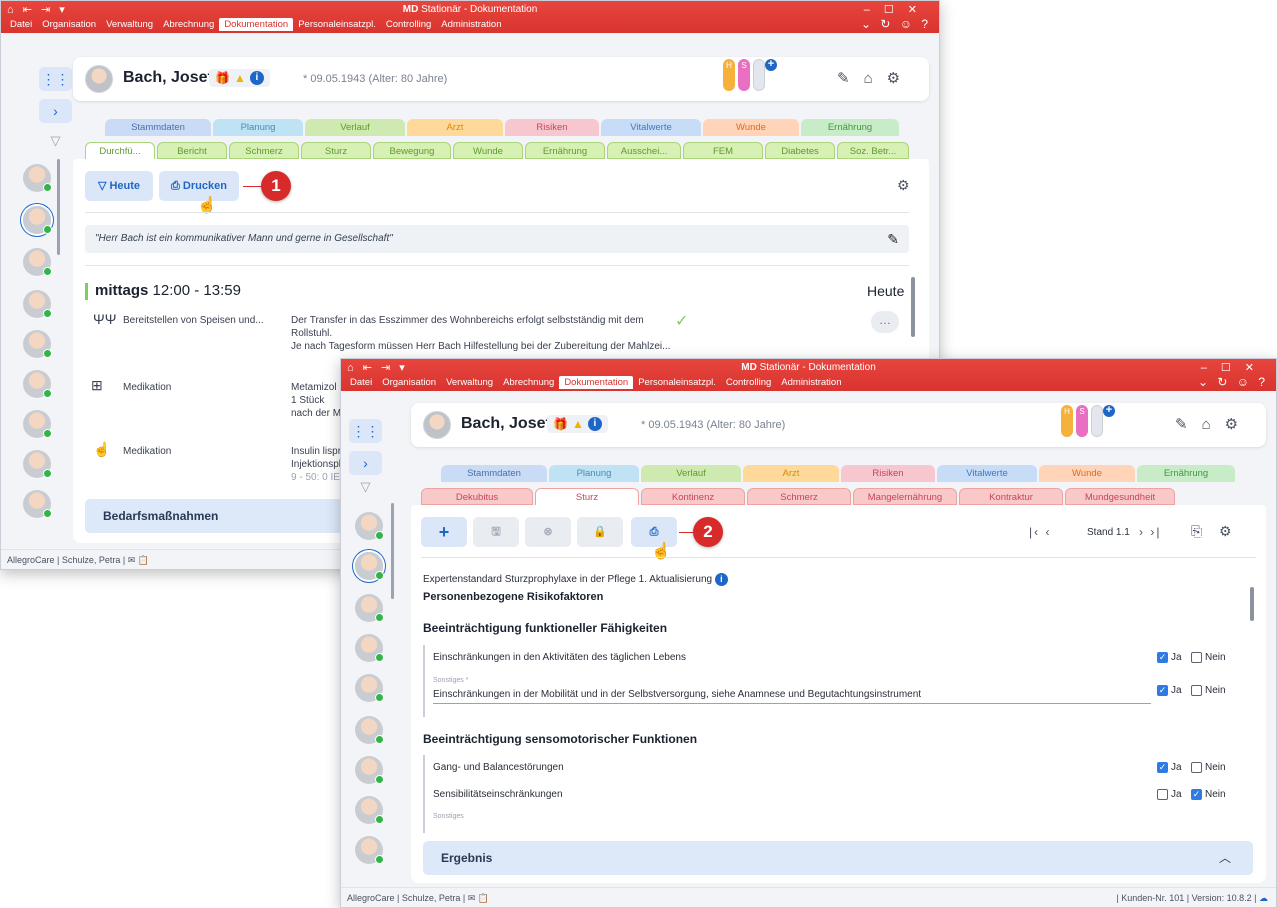  Describe the element at coordinates (1150, 532) in the screenshot. I see `version-nav-next: › ›|` at that location.